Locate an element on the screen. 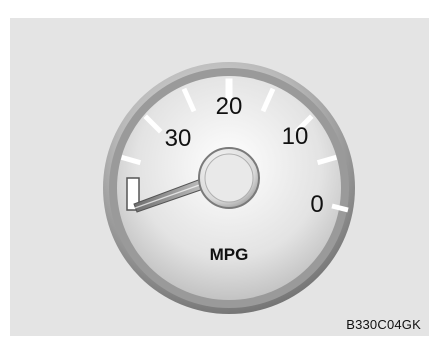 This screenshot has height=342, width=439. scale-label-20: 20 is located at coordinates (229, 106).